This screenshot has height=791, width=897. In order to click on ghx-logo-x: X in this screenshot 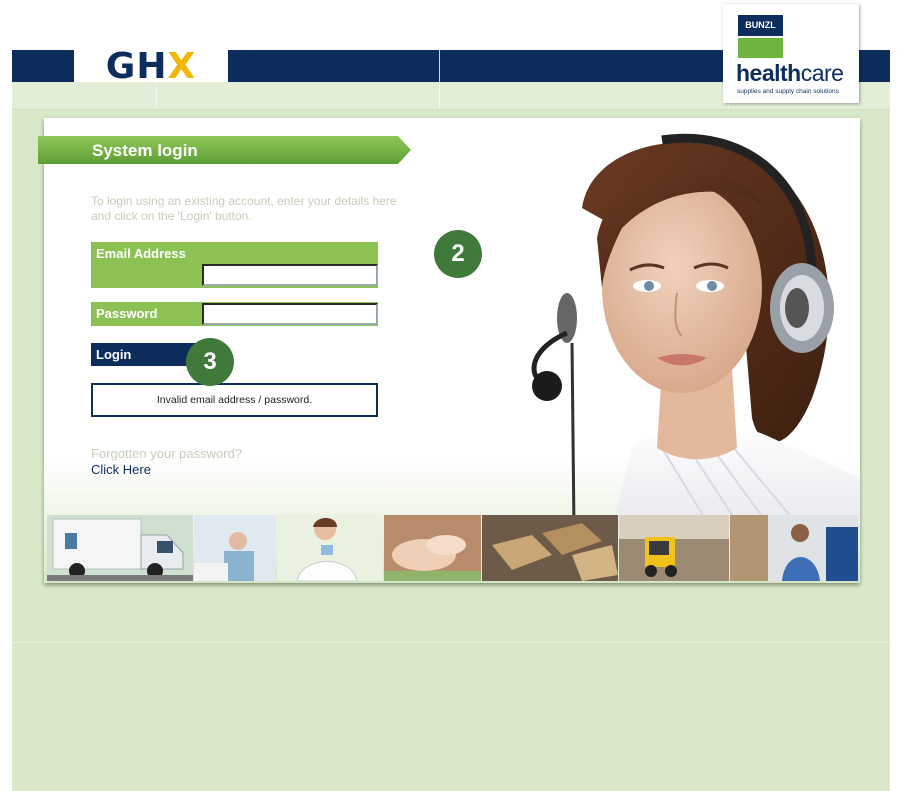, I will do `click(182, 66)`.